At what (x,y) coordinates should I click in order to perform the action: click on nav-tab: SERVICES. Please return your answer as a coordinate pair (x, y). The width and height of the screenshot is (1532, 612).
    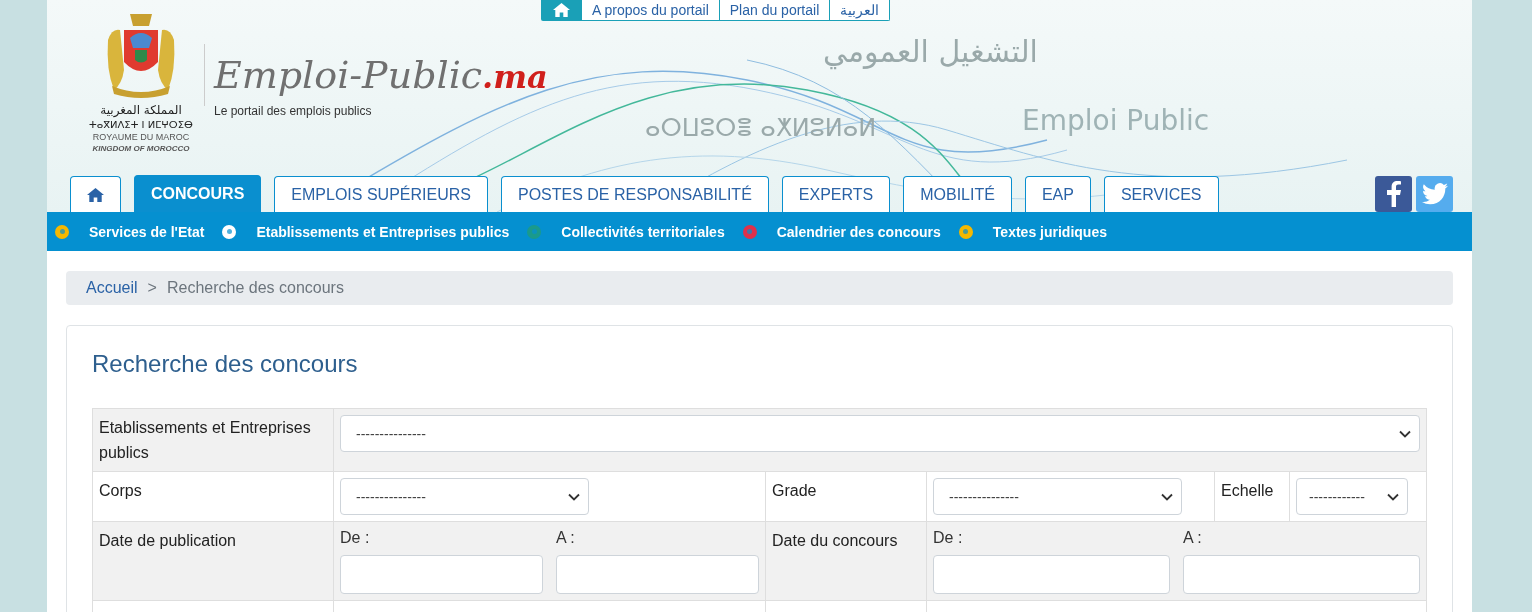
    Looking at the image, I should click on (1161, 194).